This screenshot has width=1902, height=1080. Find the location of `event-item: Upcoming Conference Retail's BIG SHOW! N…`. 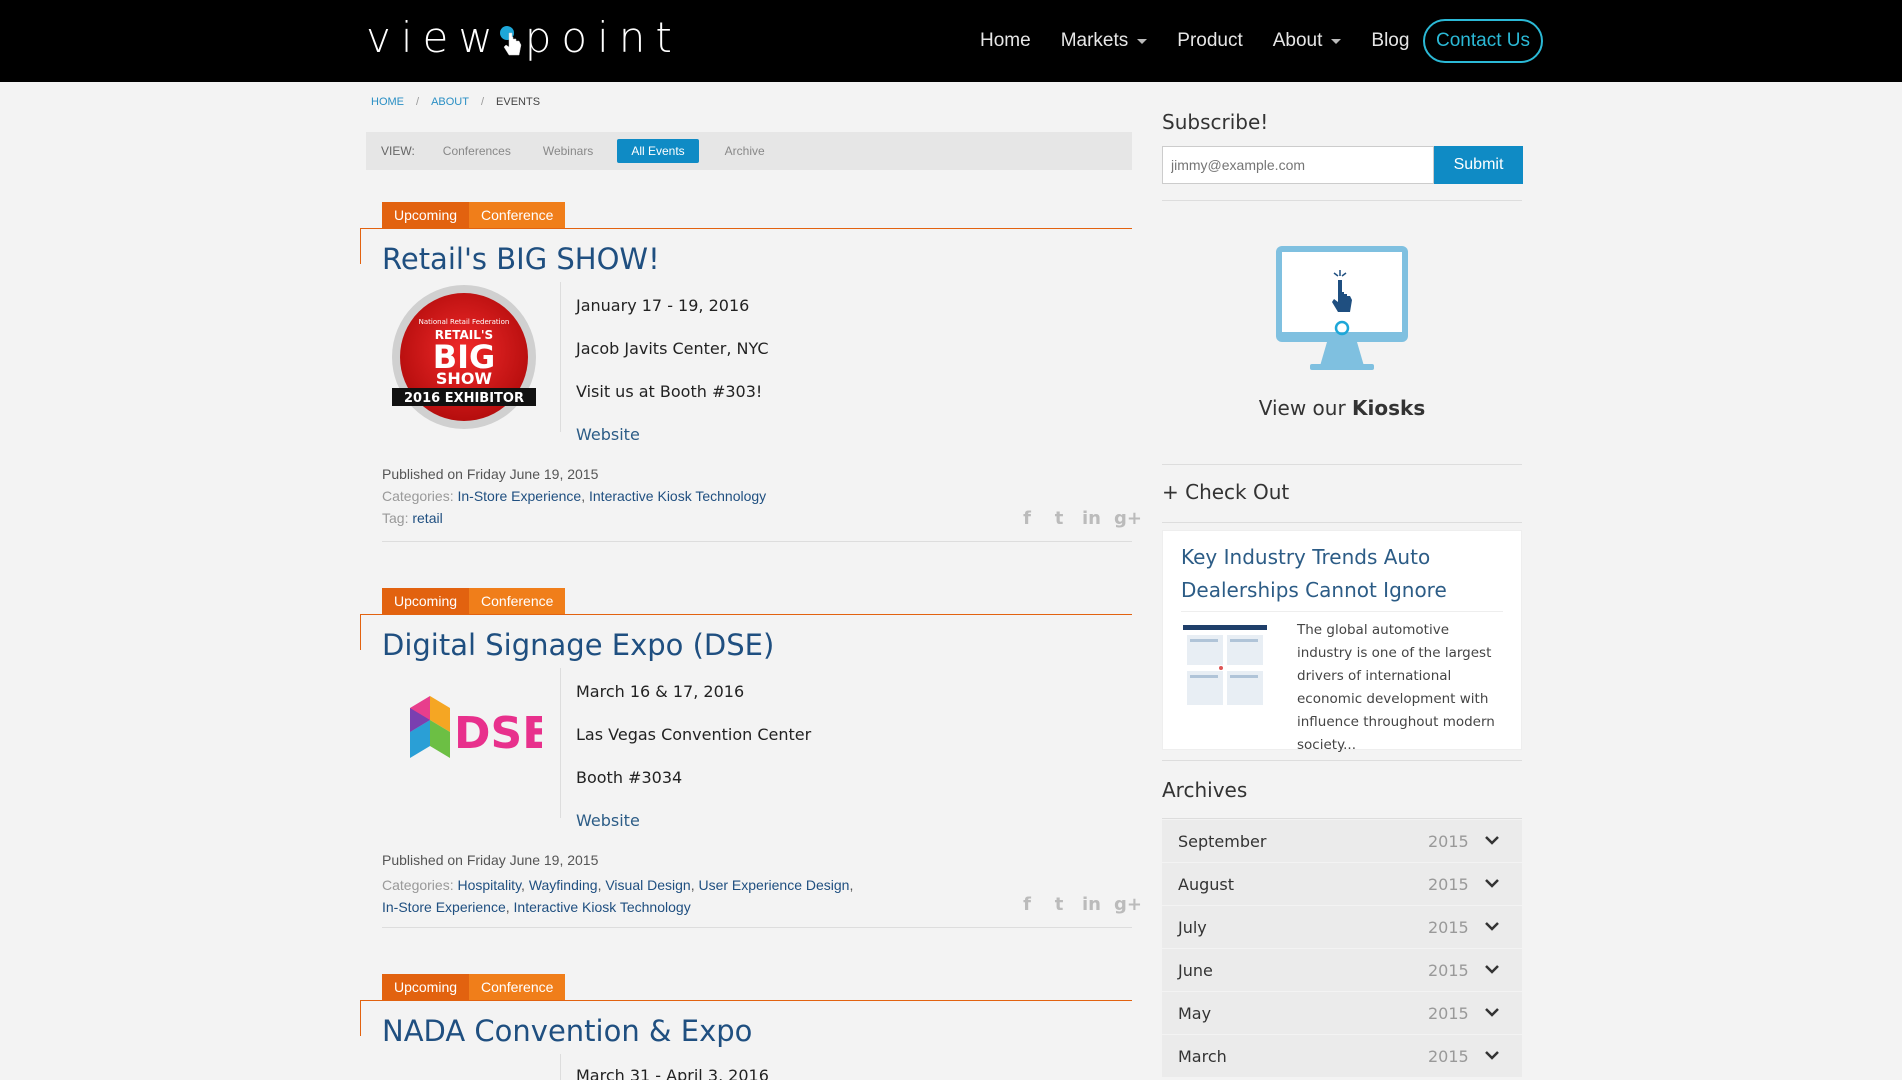

event-item: Upcoming Conference Retail's BIG SHOW! N… is located at coordinates (751, 372).